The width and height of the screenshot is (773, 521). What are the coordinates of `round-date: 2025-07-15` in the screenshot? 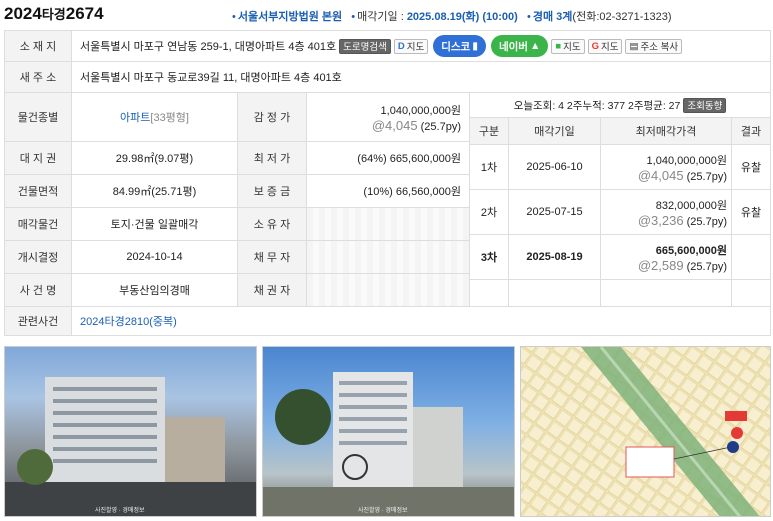 It's located at (554, 212).